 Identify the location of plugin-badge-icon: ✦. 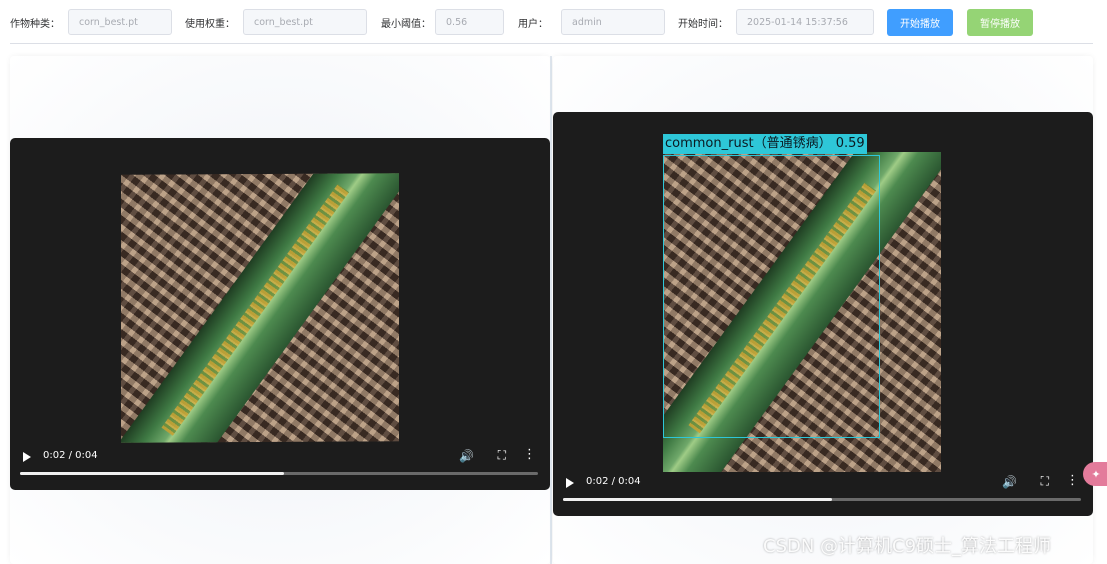
(1095, 474).